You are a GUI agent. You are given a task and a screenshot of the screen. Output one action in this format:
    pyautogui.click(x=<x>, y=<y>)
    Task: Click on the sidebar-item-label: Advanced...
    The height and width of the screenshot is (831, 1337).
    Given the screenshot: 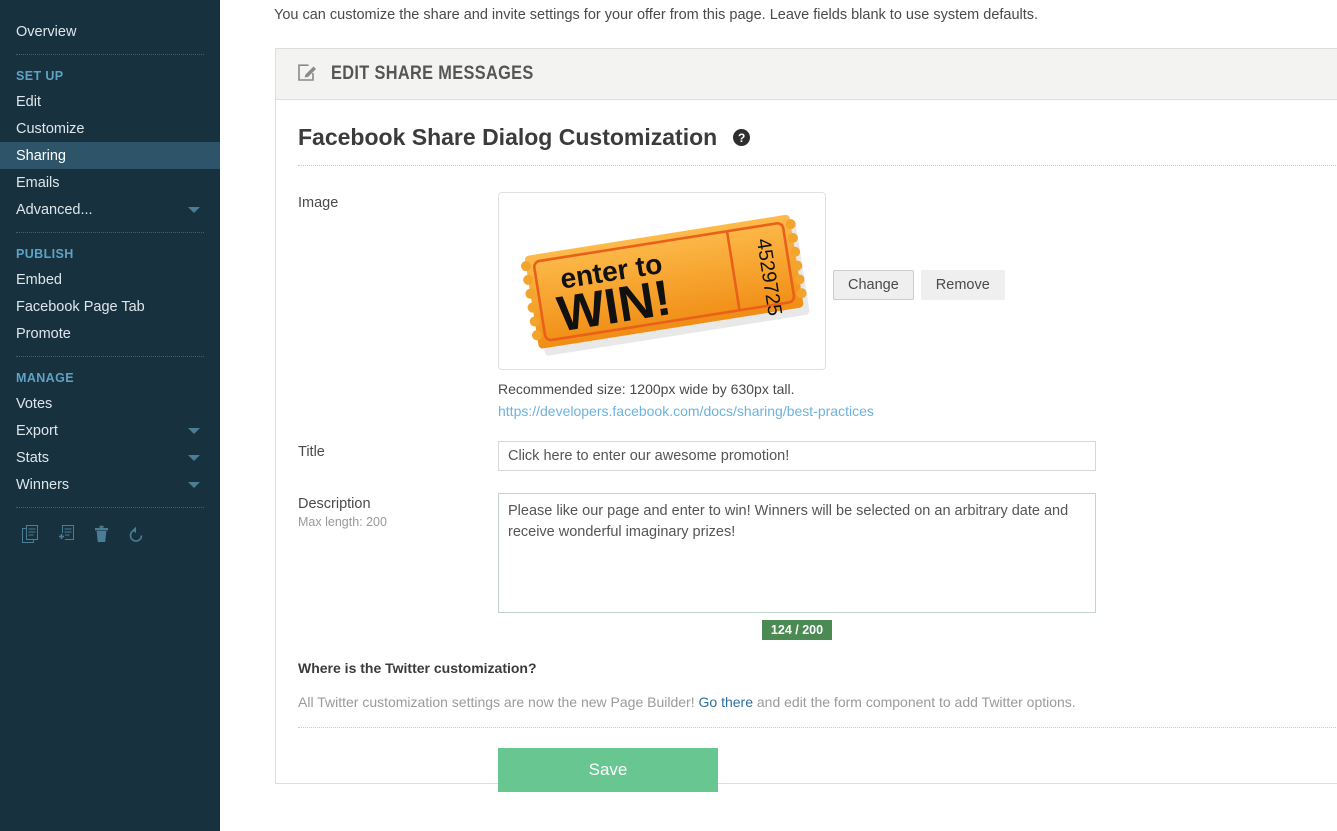 What is the action you would take?
    pyautogui.click(x=54, y=209)
    